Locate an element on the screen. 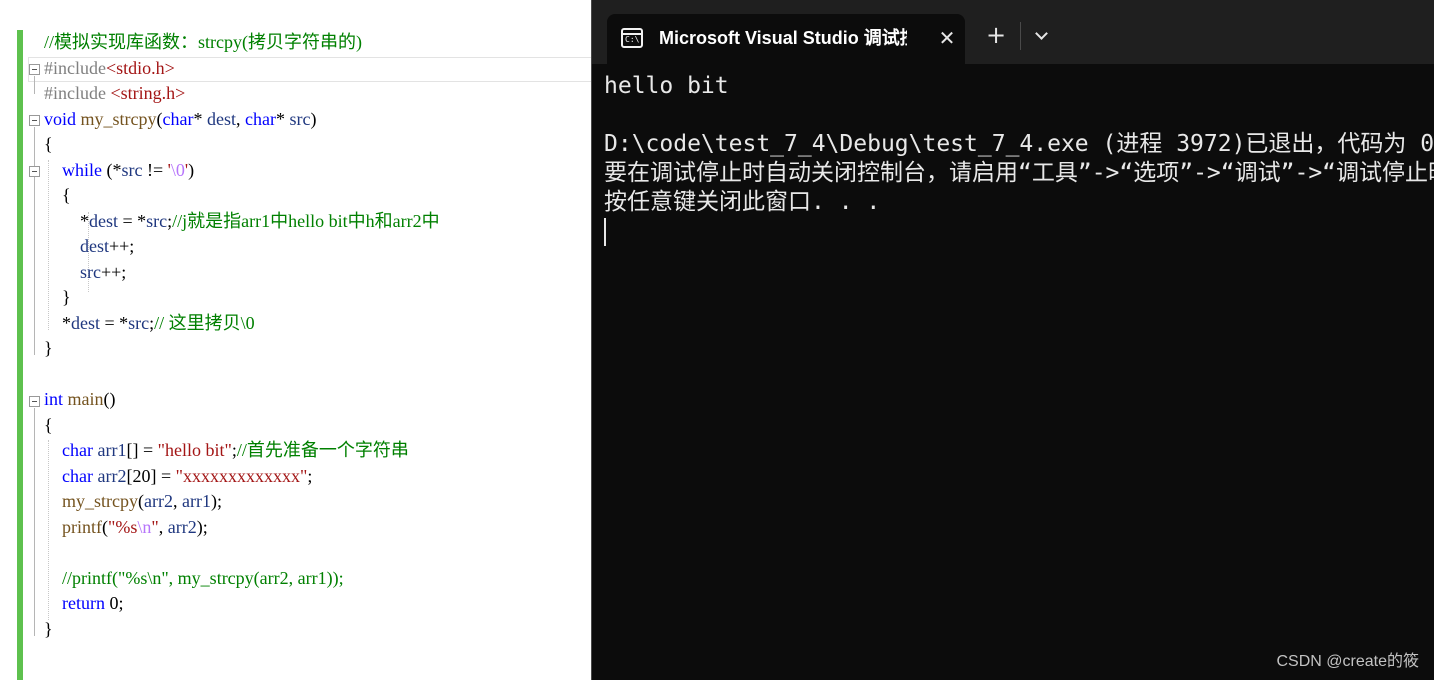 Image resolution: width=1434 pixels, height=680 pixels. code-line: char arr1[] = "hello bit";//首先准备一个字符串 is located at coordinates (226, 450).